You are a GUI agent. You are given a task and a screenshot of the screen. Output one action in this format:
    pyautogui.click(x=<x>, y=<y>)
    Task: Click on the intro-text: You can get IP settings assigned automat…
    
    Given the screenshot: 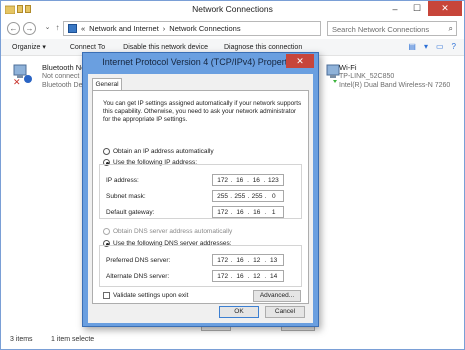 What is the action you would take?
    pyautogui.click(x=202, y=111)
    